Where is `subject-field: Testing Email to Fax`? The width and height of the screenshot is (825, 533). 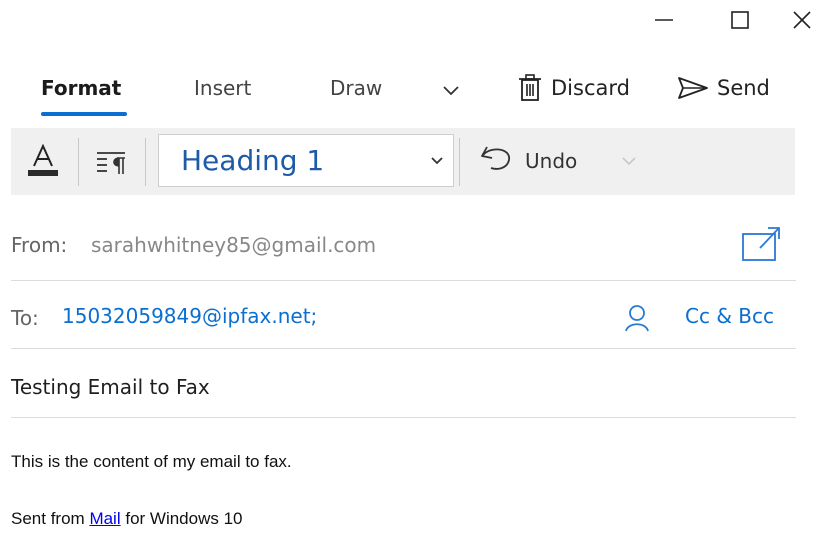 subject-field: Testing Email to Fax is located at coordinates (110, 387).